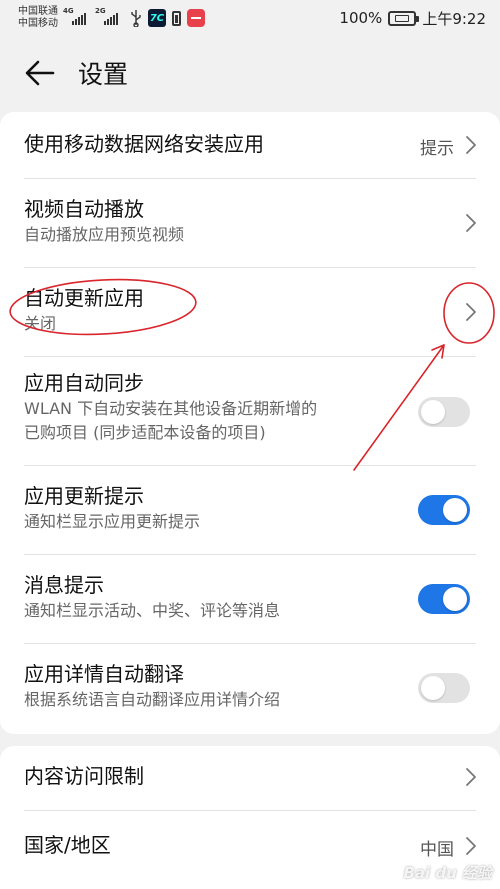 Image resolution: width=500 pixels, height=889 pixels. What do you see at coordinates (250, 778) in the screenshot?
I see `setting-content-restrict: 内容访问限制` at bounding box center [250, 778].